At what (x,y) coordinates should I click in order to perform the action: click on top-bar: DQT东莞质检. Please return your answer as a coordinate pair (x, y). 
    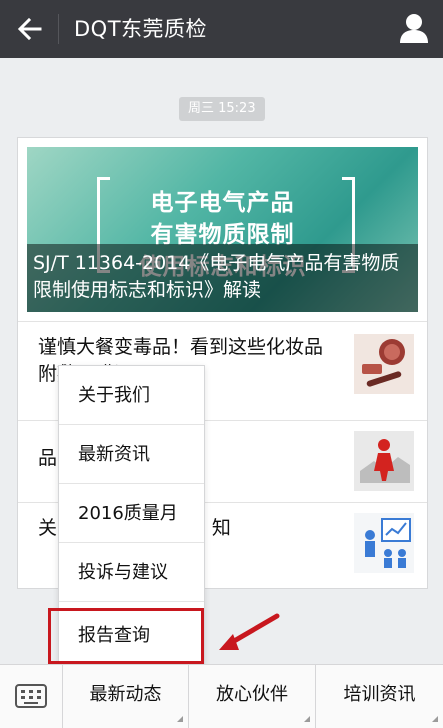
    Looking at the image, I should click on (221, 29).